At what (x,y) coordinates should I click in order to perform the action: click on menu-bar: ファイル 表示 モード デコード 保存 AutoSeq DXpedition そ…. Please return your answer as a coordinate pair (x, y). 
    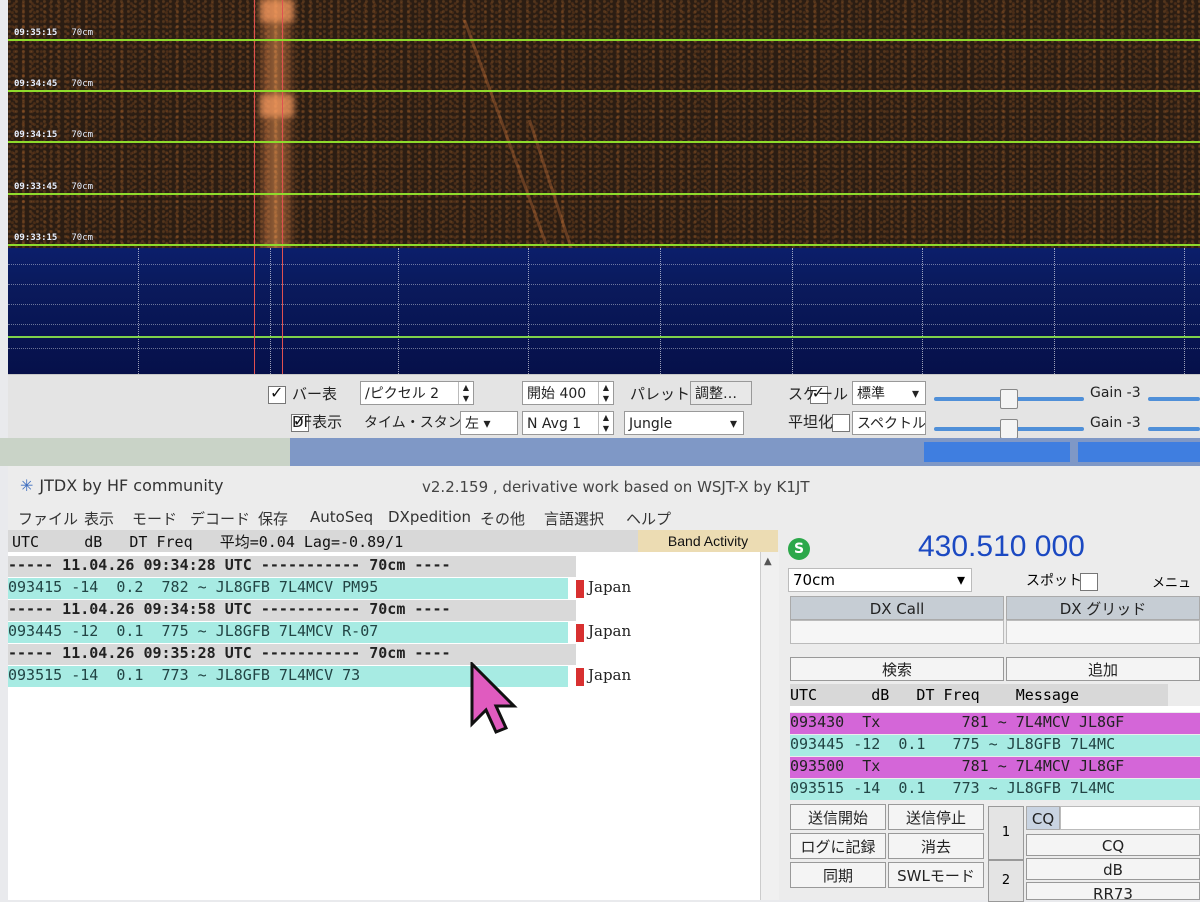
    Looking at the image, I should click on (604, 518).